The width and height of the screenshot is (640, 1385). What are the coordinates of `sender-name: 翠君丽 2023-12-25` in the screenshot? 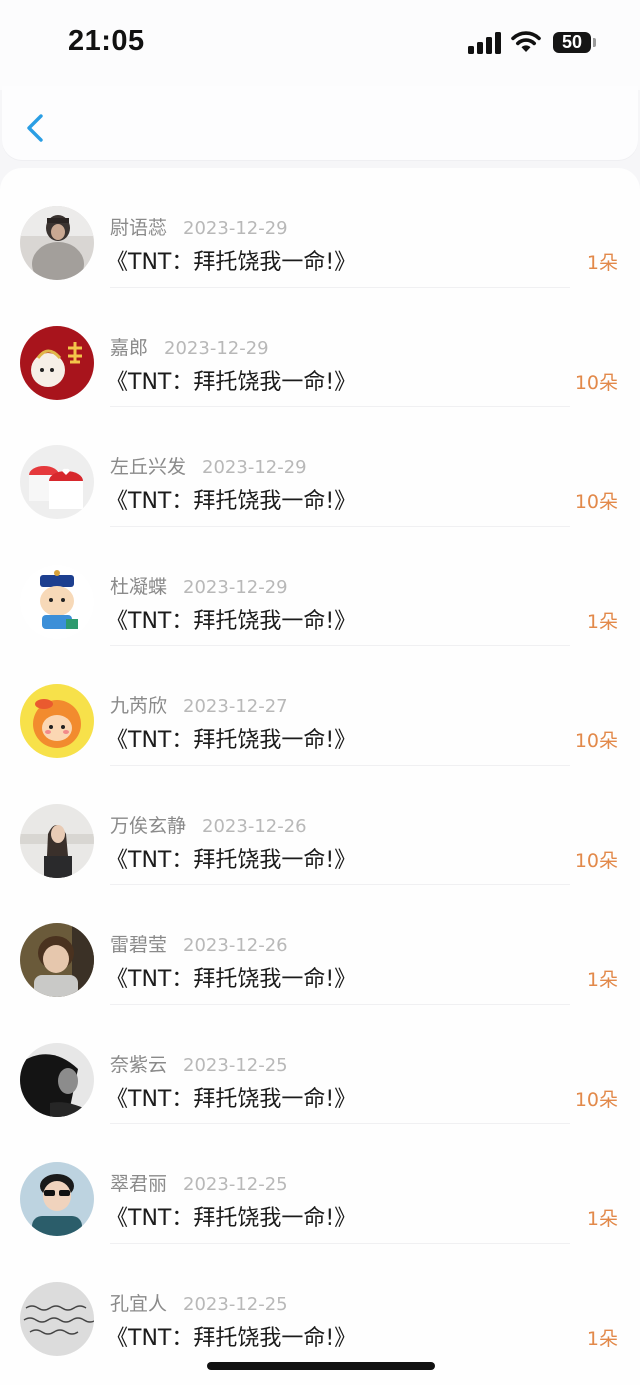 It's located at (199, 1184).